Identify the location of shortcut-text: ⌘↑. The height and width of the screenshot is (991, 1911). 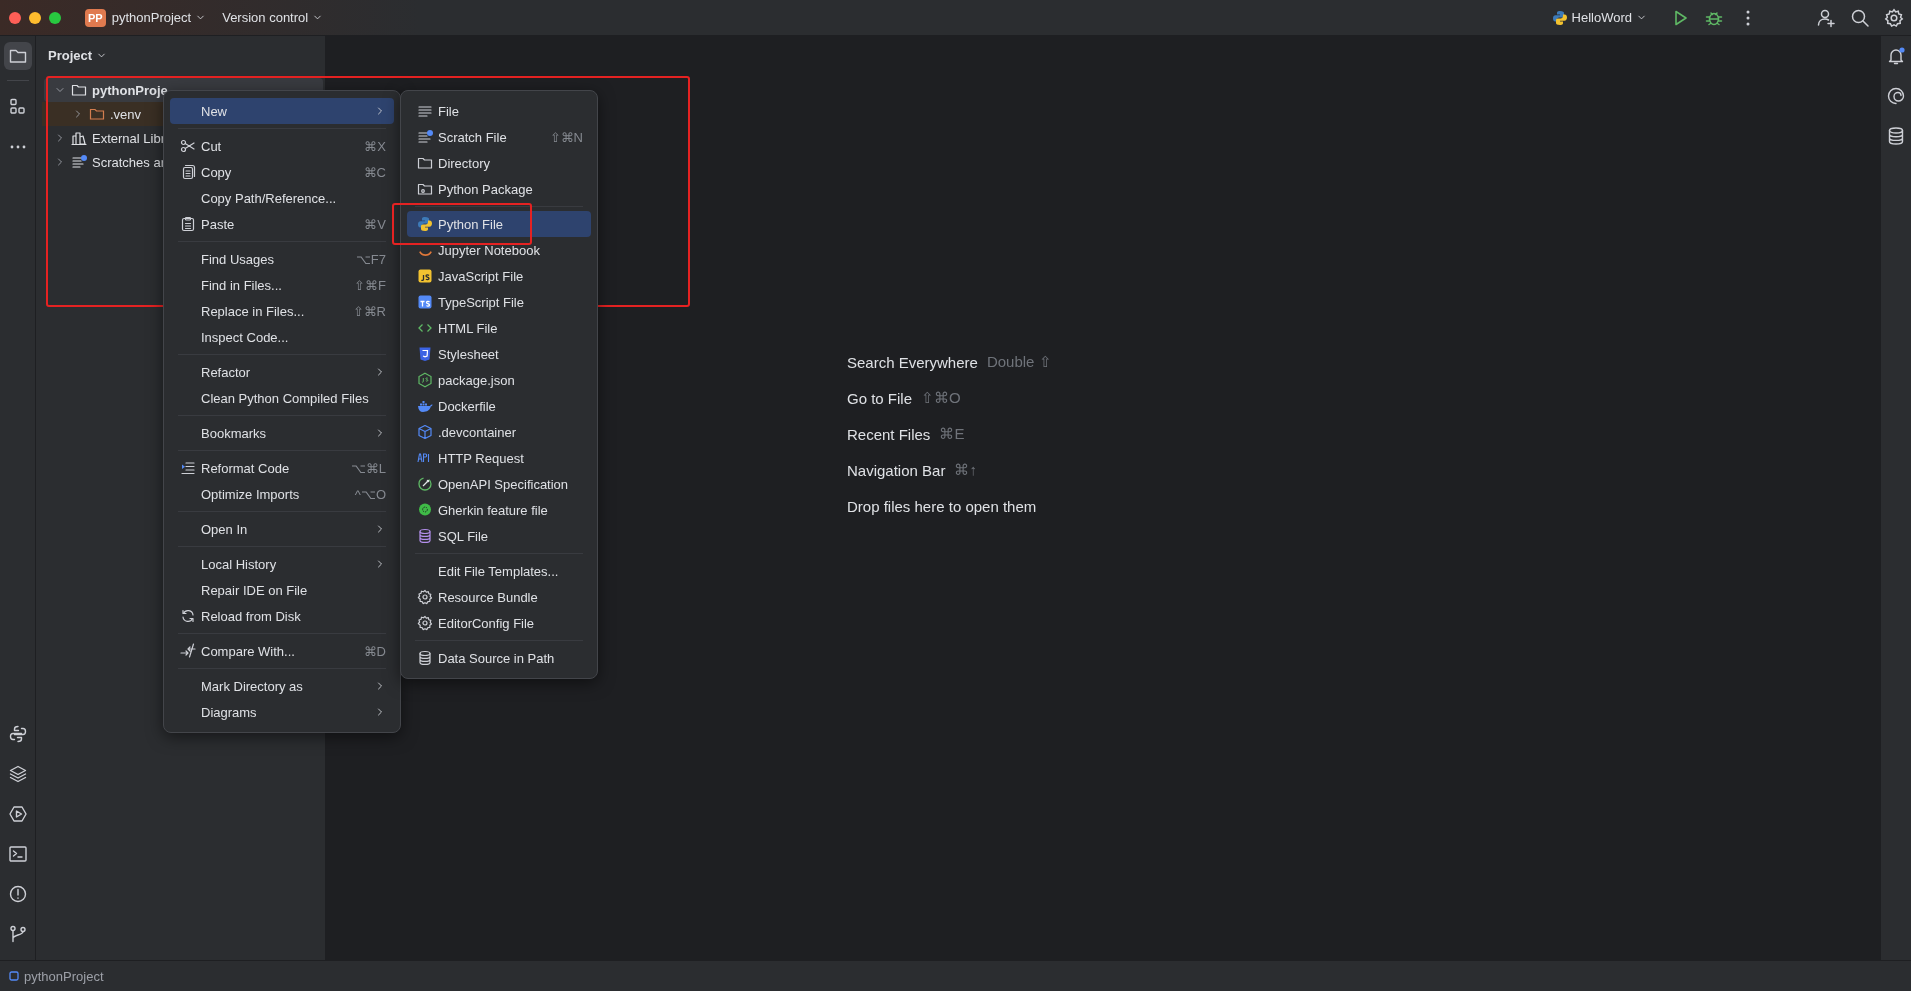
(965, 470).